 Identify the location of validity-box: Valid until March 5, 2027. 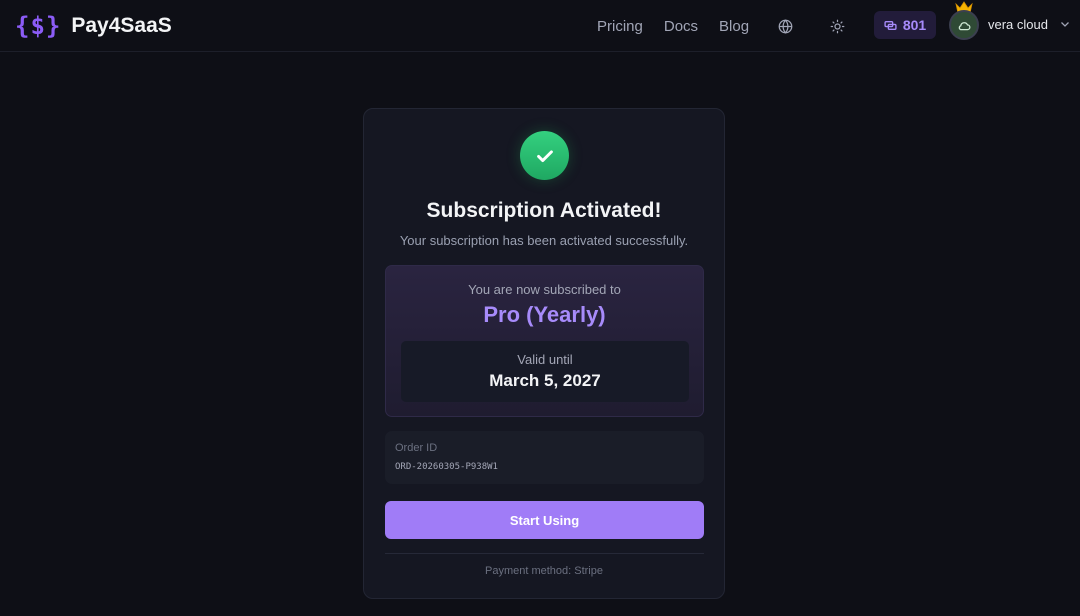
(545, 371).